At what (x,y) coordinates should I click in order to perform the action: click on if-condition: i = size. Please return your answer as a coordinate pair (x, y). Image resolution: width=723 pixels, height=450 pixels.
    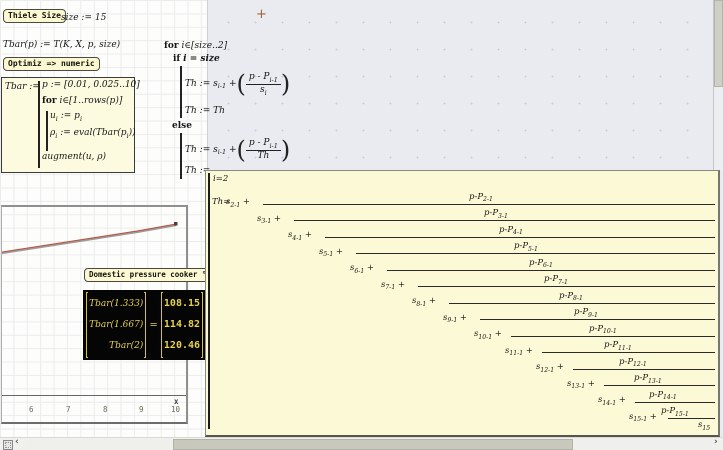
    Looking at the image, I should click on (201, 59).